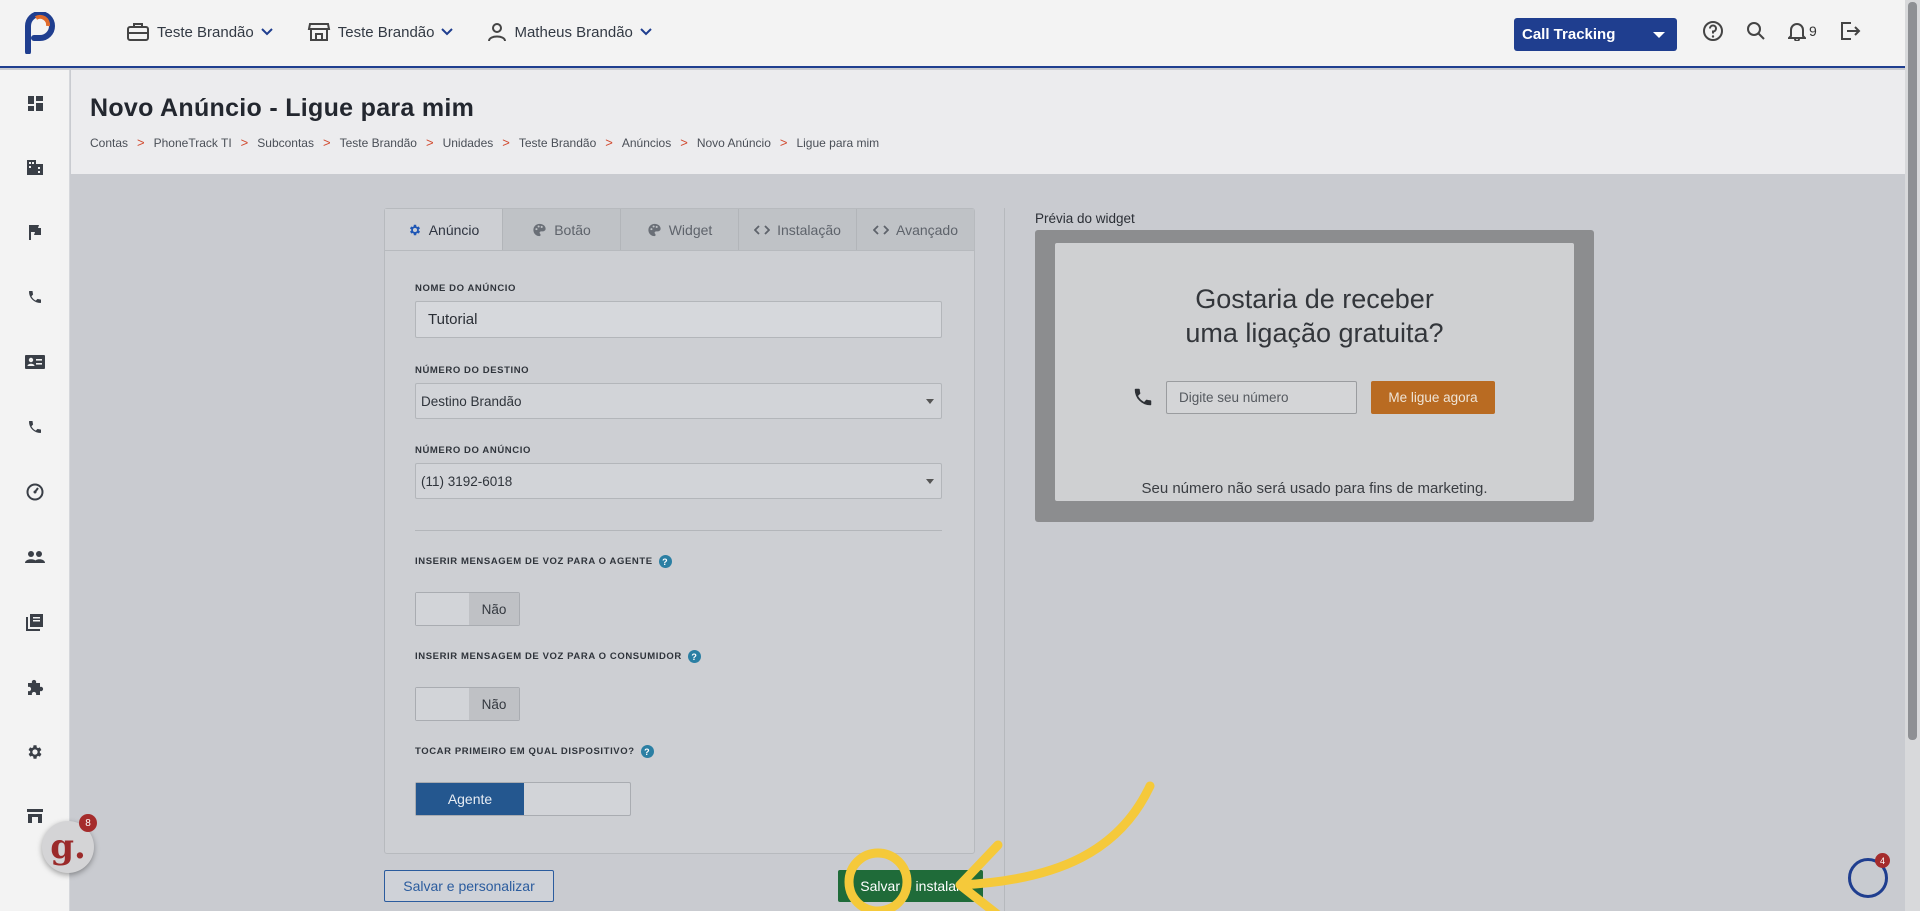  What do you see at coordinates (414, 229) in the screenshot?
I see `gear-icon` at bounding box center [414, 229].